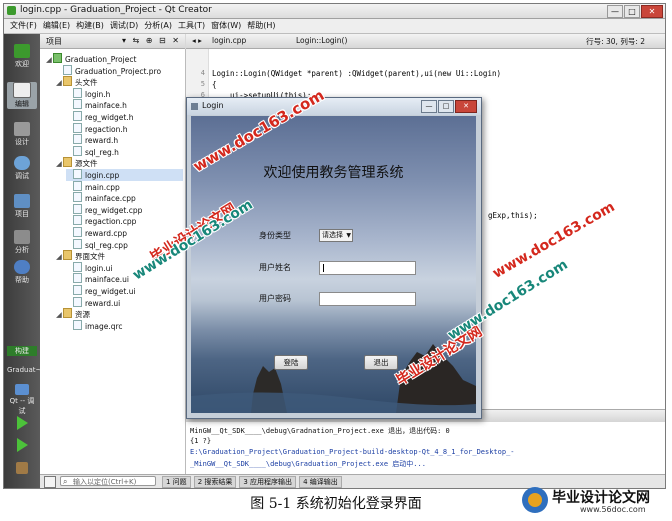 The height and width of the screenshot is (521, 672). Describe the element at coordinates (124, 151) in the screenshot. I see `tree-file: sql_reg.h` at that location.